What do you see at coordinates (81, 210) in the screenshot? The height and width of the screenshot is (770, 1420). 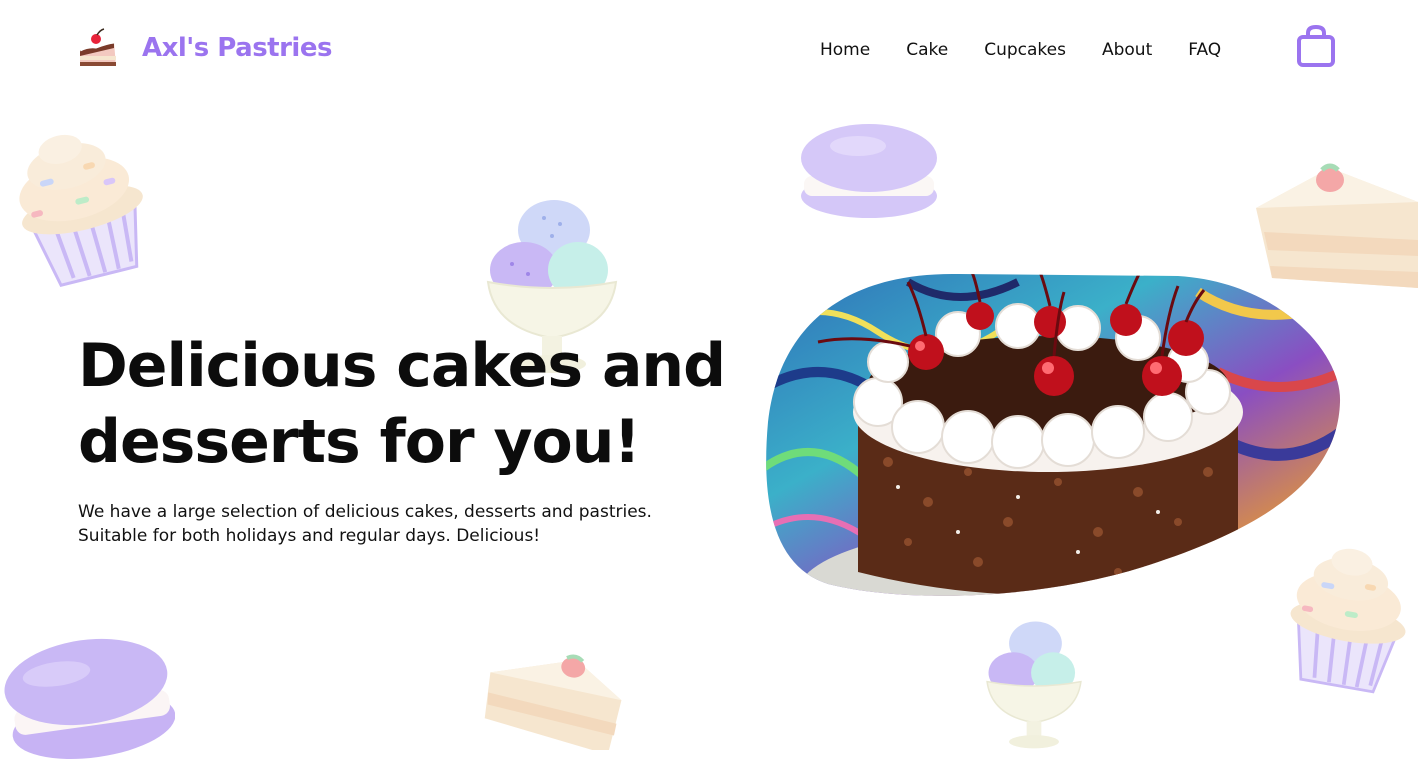 I see `cupcake-icon` at bounding box center [81, 210].